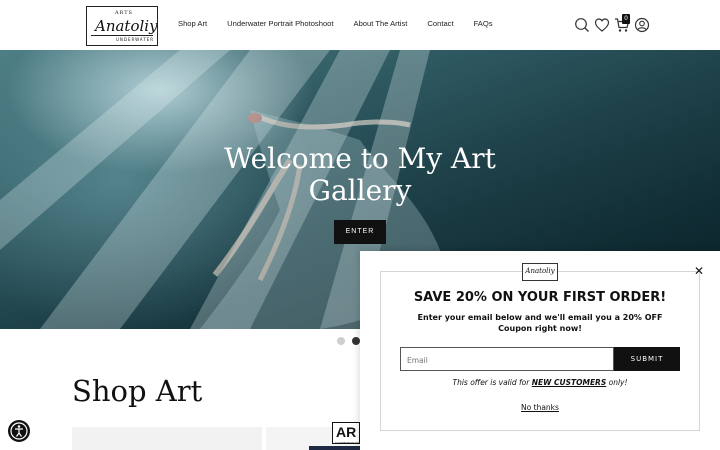 Image resolution: width=720 pixels, height=450 pixels. What do you see at coordinates (647, 359) in the screenshot?
I see `submit-button: SUBMIT` at bounding box center [647, 359].